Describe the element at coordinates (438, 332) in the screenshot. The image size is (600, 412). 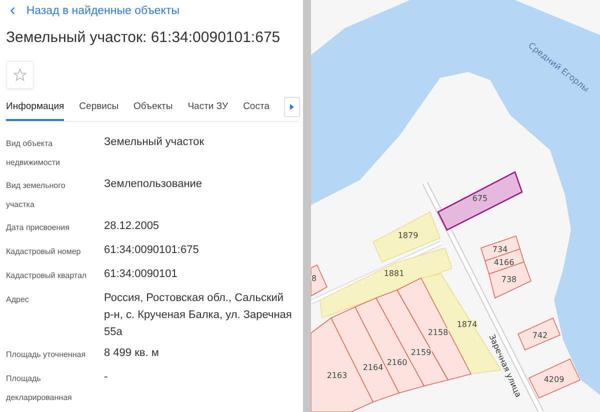
I see `parcel-number: 2158` at that location.